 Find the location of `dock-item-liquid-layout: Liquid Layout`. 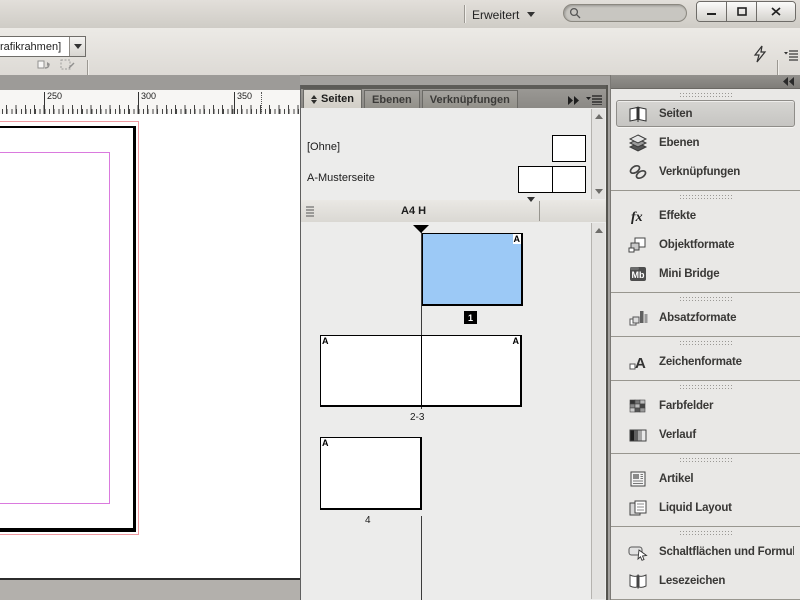

dock-item-liquid-layout: Liquid Layout is located at coordinates (705, 507).